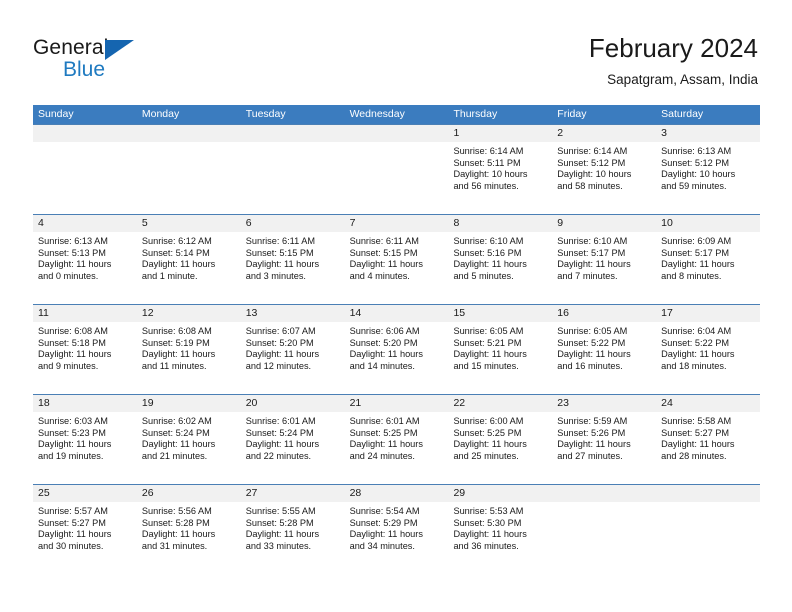  Describe the element at coordinates (487, 162) in the screenshot. I see `sunset-text: Sunset: 5:11 PM` at that location.